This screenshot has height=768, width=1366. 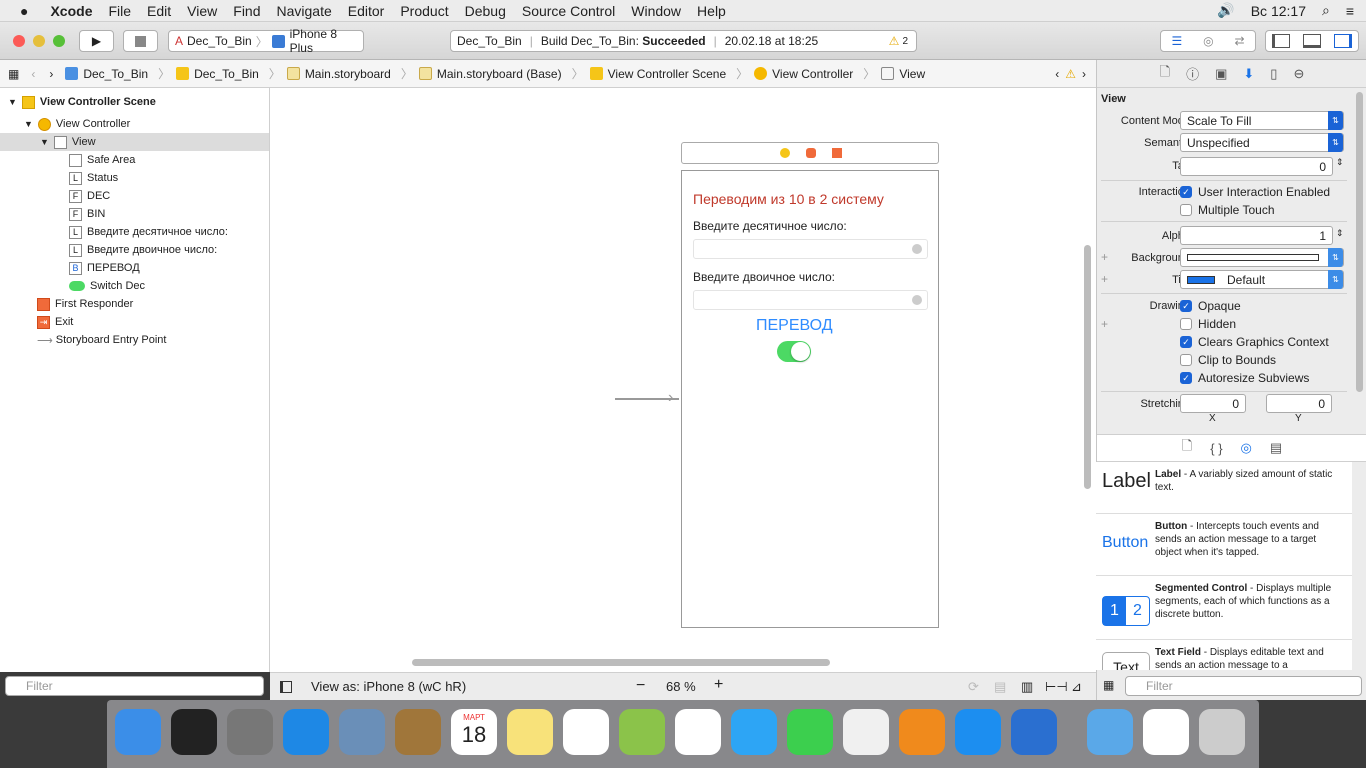 I want to click on notification-center-icon: ≡, so click(x=1350, y=11).